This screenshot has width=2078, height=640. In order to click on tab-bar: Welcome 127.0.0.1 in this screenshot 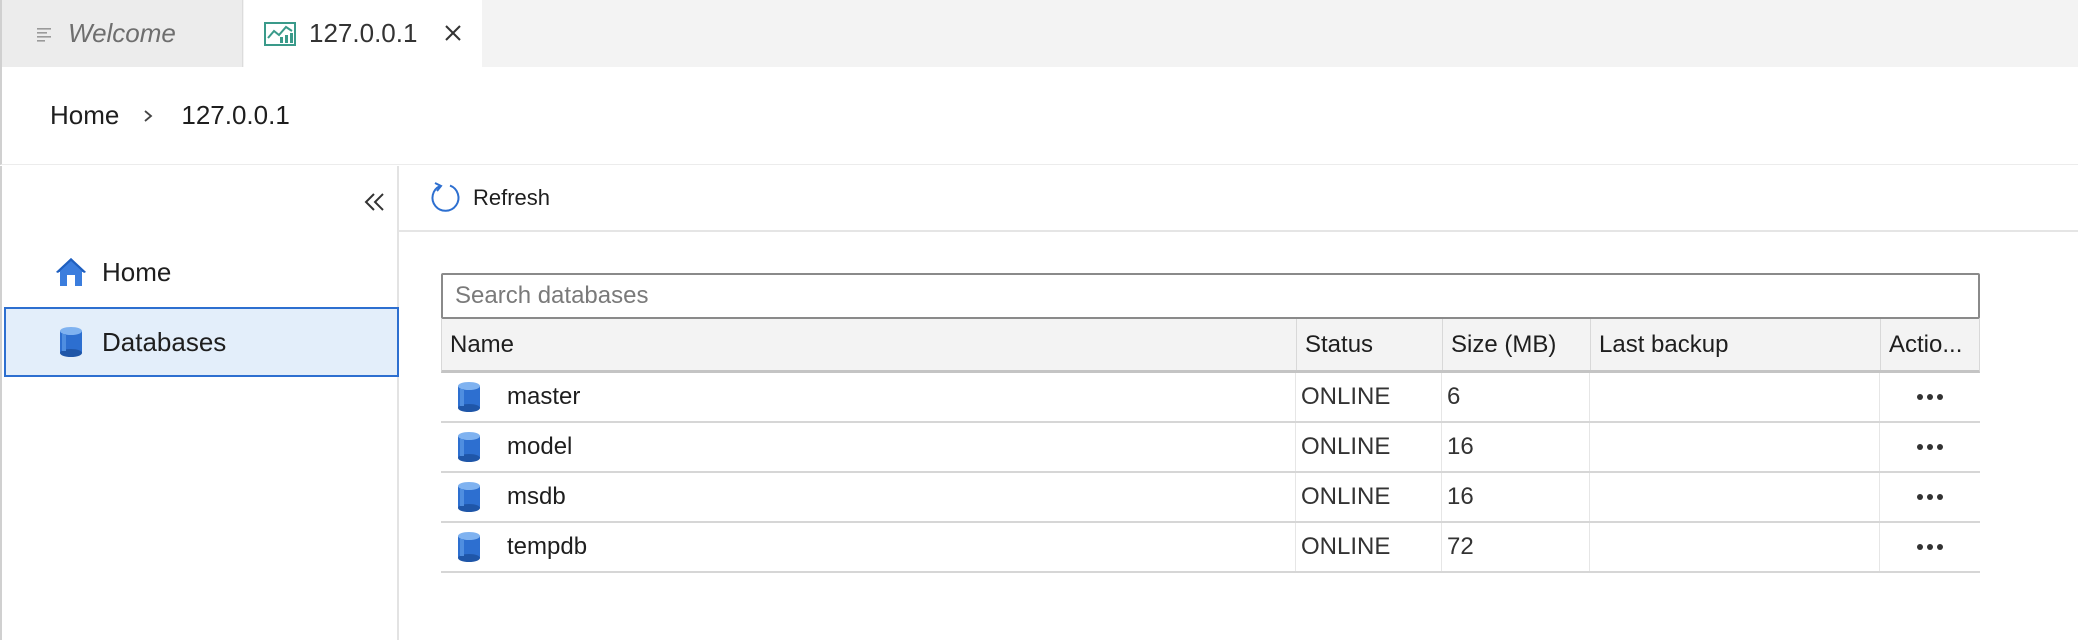, I will do `click(1039, 33)`.